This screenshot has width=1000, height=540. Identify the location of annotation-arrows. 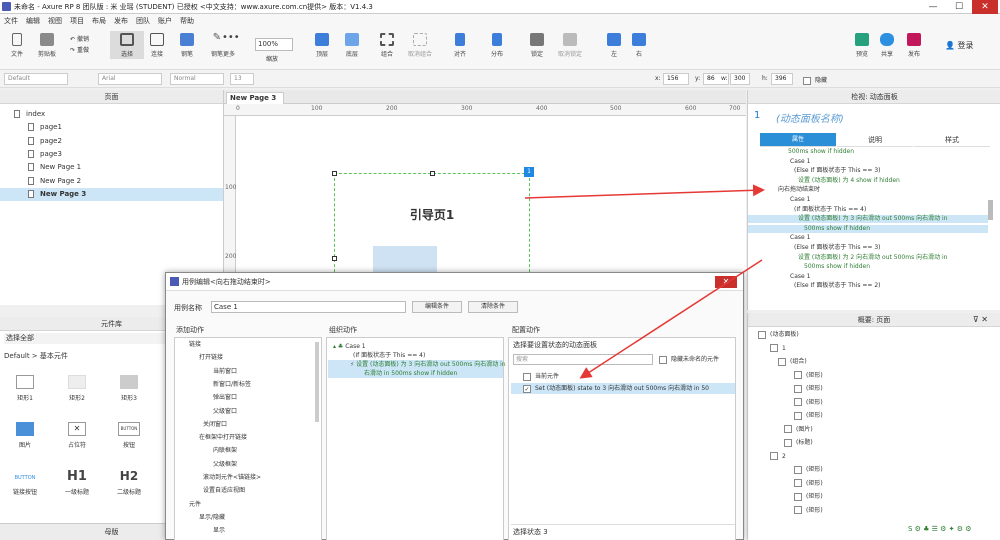
(644, 281).